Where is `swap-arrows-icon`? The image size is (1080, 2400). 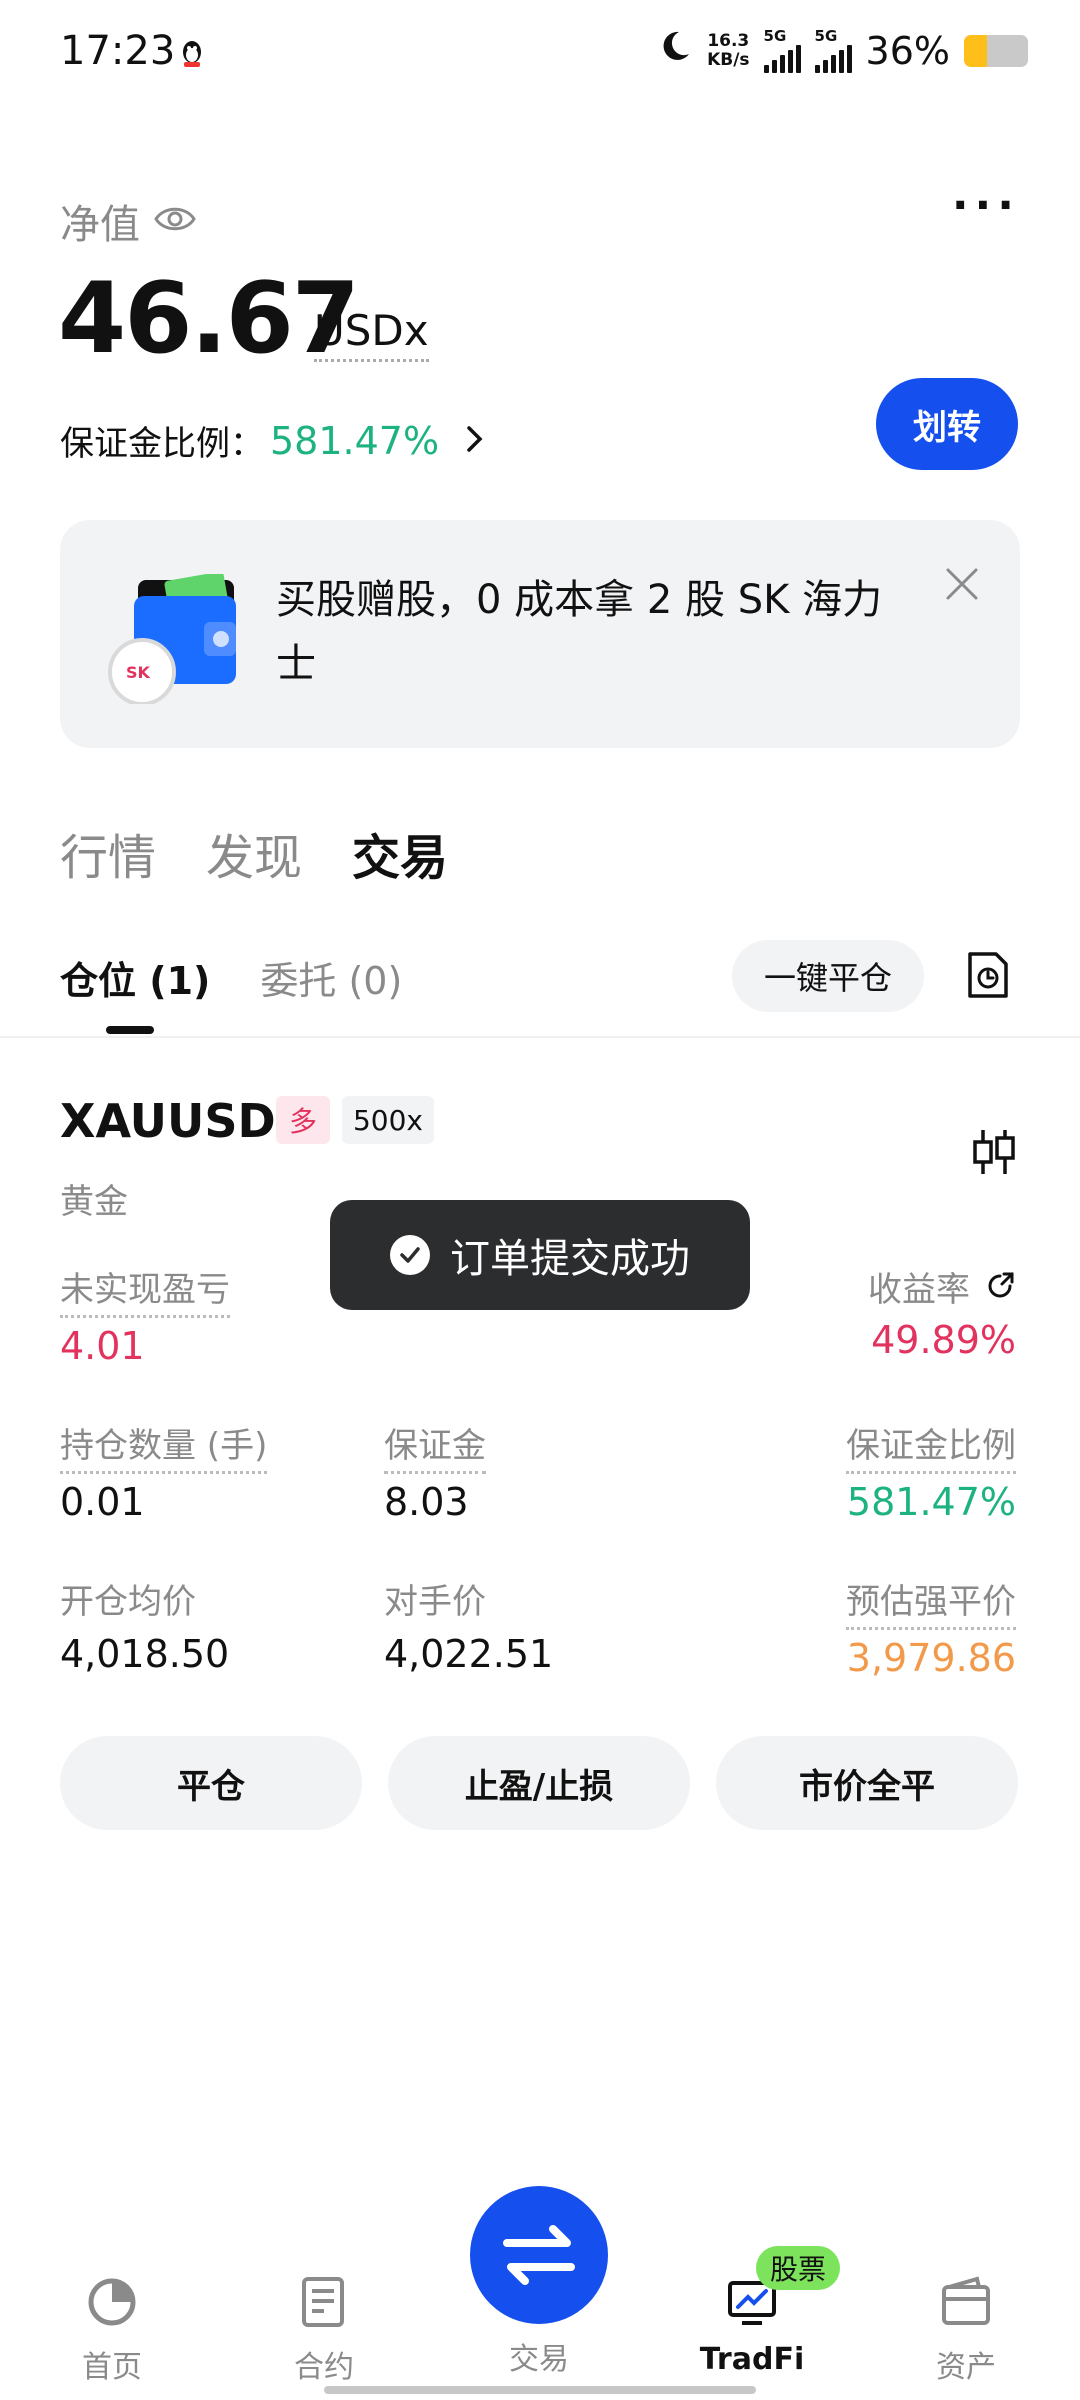
swap-arrows-icon is located at coordinates (539, 2255).